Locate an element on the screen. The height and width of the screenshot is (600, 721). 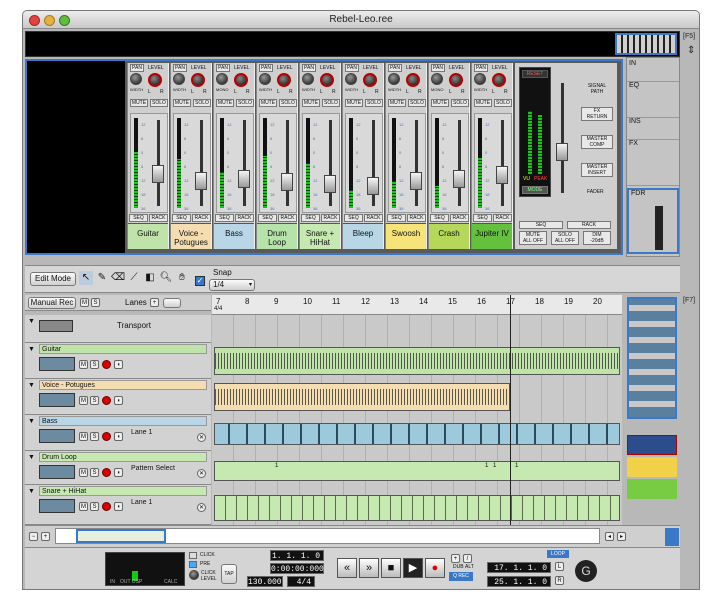
track-name: Snare + HiHat is located at coordinates (123, 491).